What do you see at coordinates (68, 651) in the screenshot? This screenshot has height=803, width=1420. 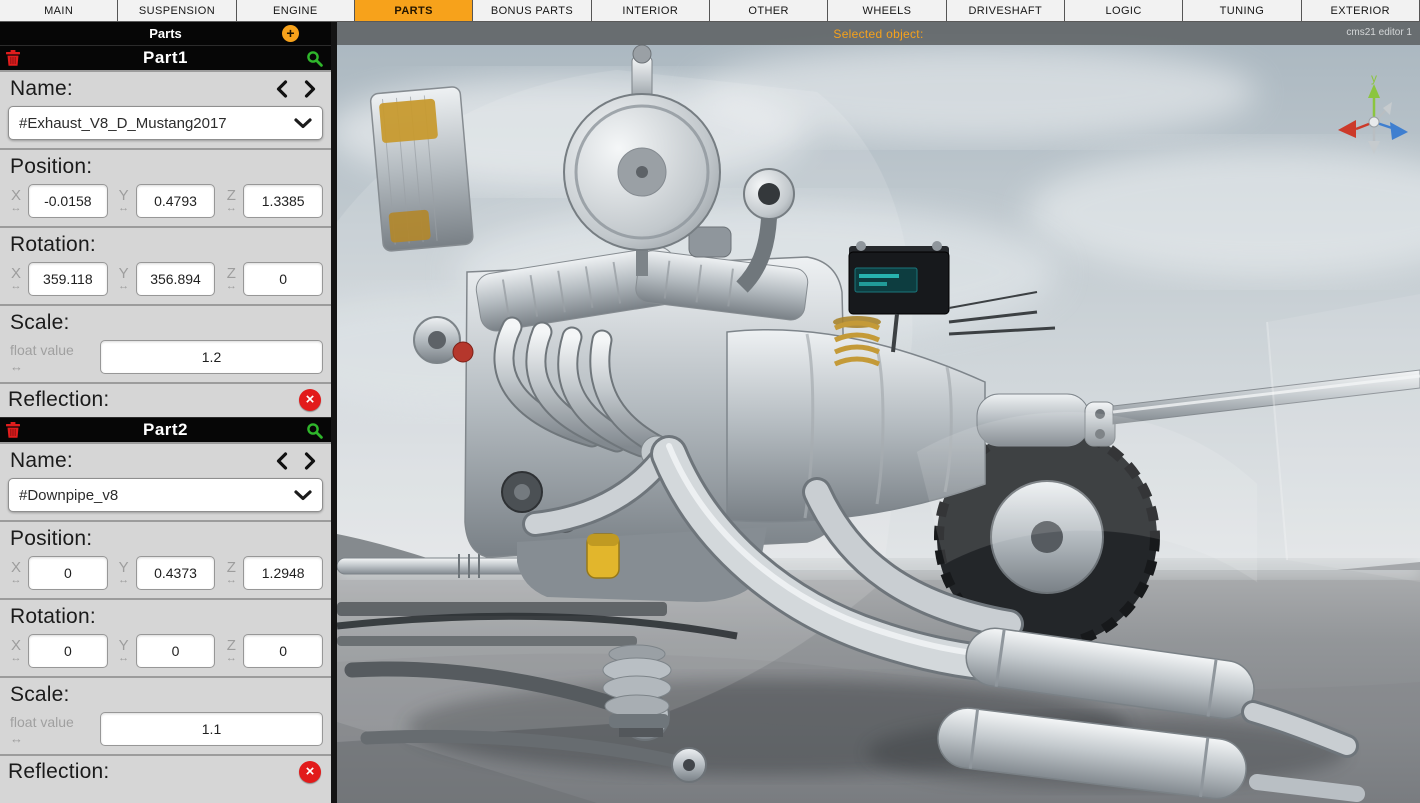 I see `part2-rotation-x-input` at bounding box center [68, 651].